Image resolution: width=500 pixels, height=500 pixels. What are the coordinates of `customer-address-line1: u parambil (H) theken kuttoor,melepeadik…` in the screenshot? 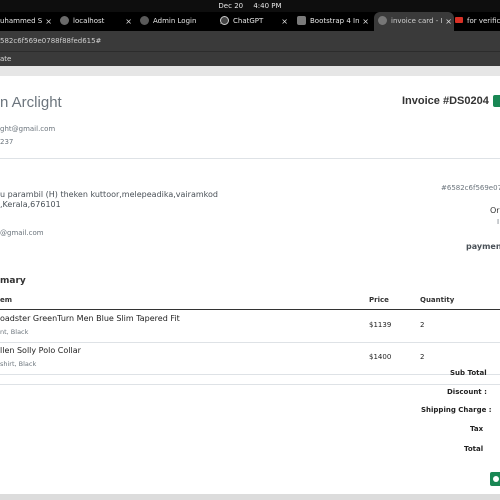 It's located at (109, 194).